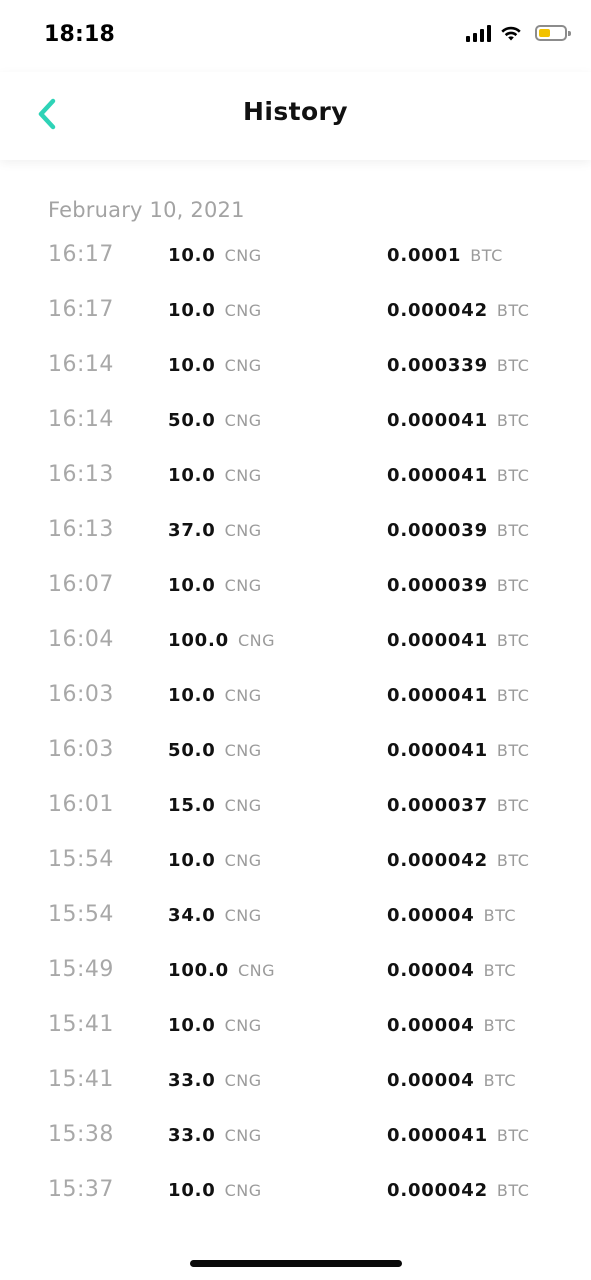 The width and height of the screenshot is (591, 1280). What do you see at coordinates (81, 694) in the screenshot?
I see `transaction-time: 16:03` at bounding box center [81, 694].